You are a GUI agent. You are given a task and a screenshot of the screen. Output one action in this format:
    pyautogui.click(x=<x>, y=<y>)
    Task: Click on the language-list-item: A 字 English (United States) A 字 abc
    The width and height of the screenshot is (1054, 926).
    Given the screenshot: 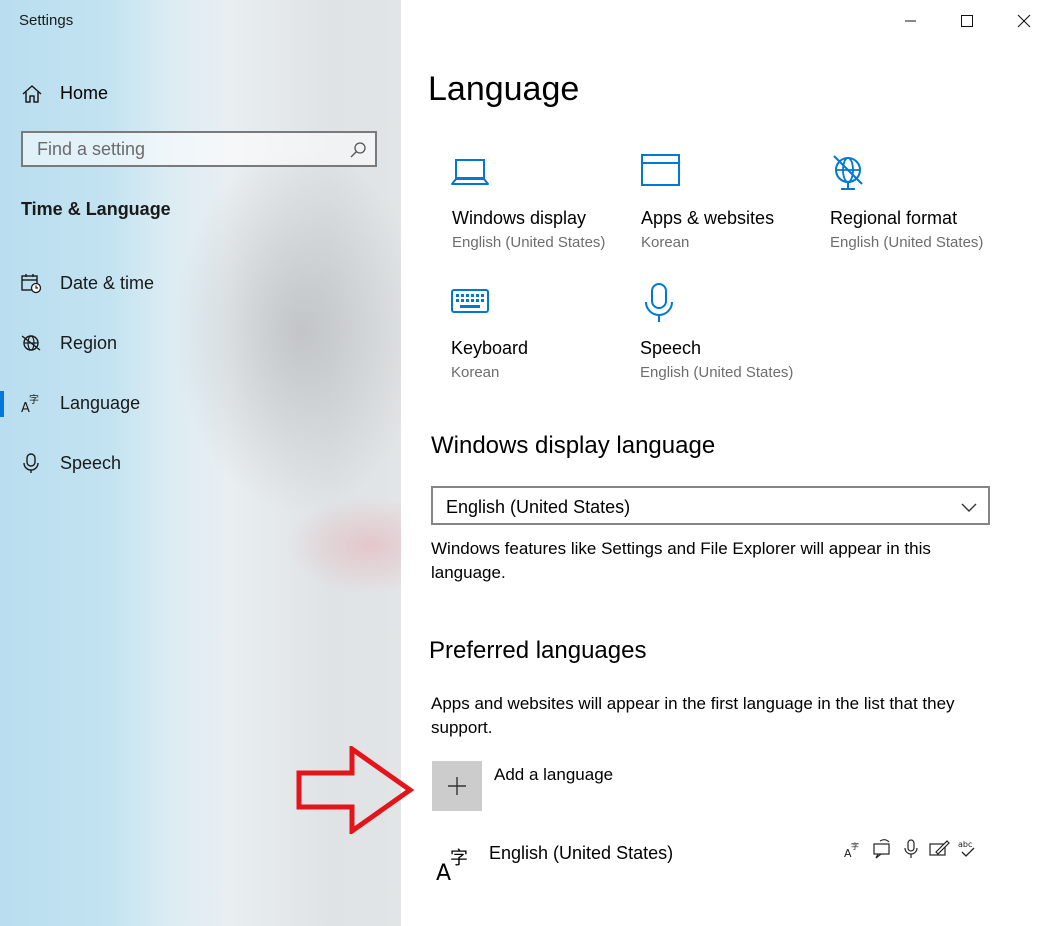 What is the action you would take?
    pyautogui.click(x=710, y=861)
    